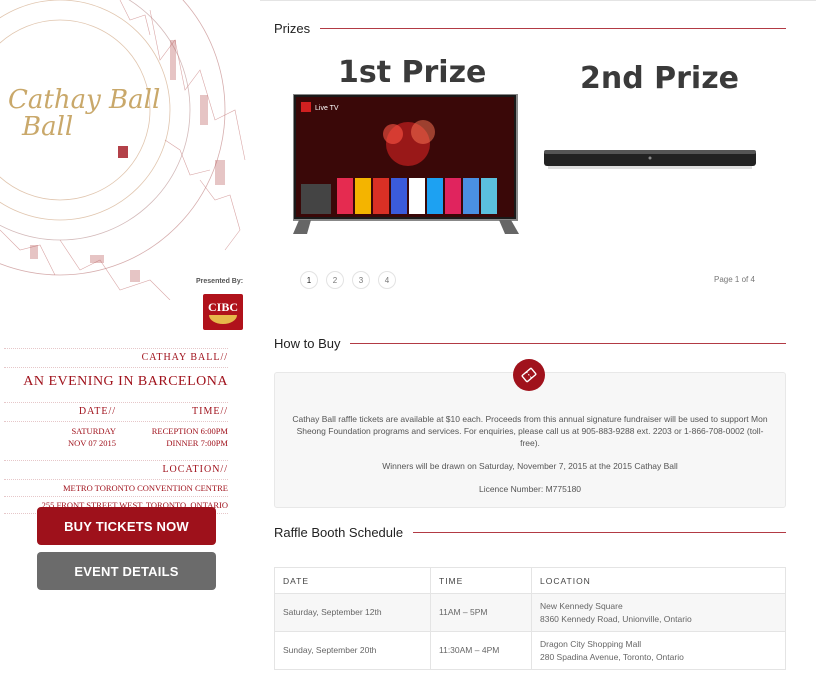  What do you see at coordinates (387, 280) in the screenshot?
I see `page-4-button: 4` at bounding box center [387, 280].